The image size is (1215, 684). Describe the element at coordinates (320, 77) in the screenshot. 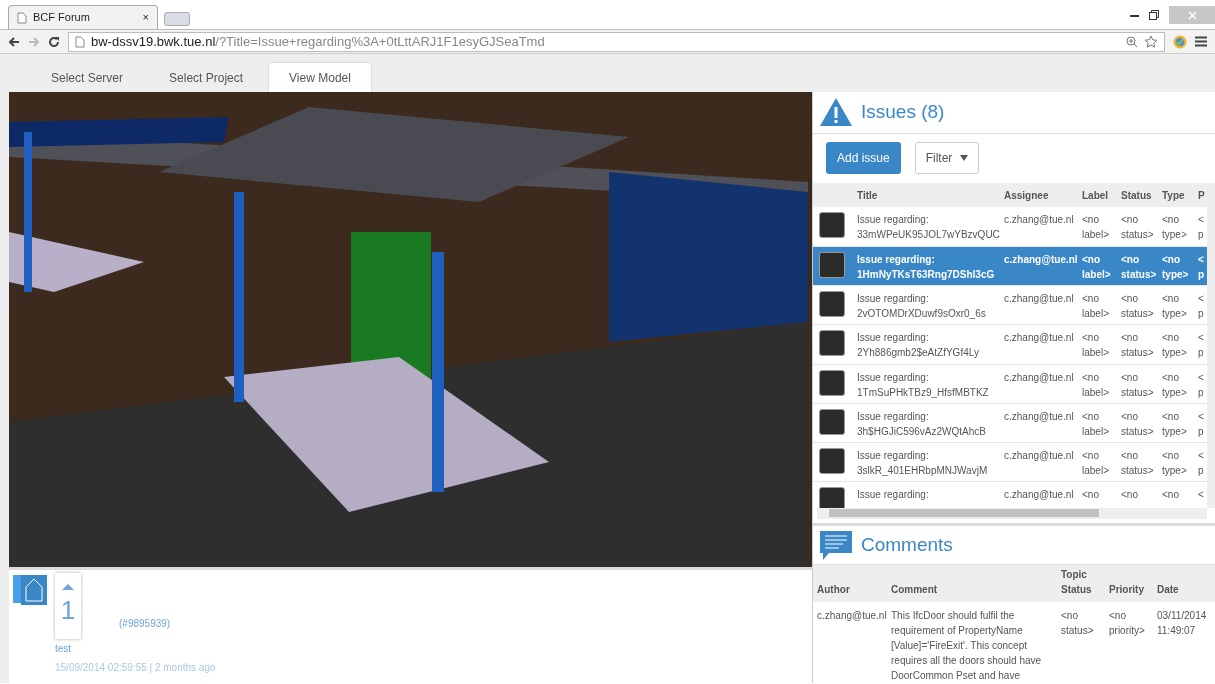

I see `nav-tab: View Model` at that location.